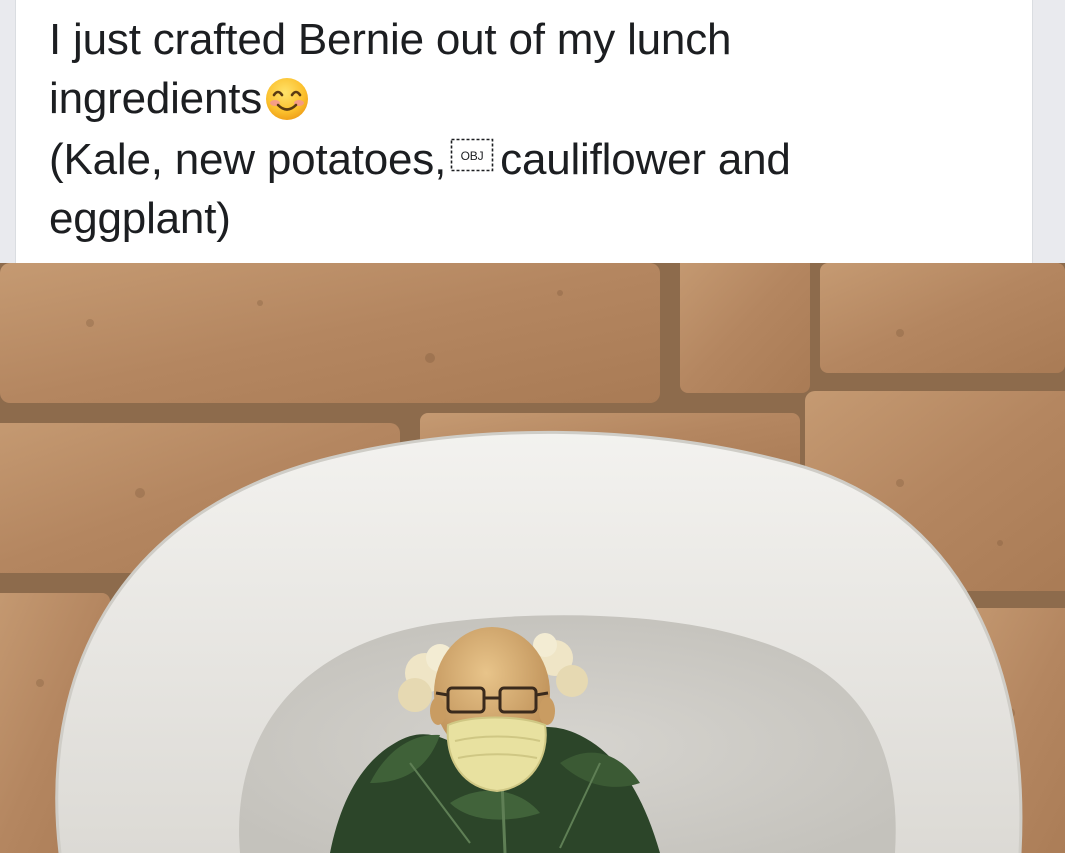 The height and width of the screenshot is (853, 1065). I want to click on caption-line-2: ingredients, so click(529, 98).